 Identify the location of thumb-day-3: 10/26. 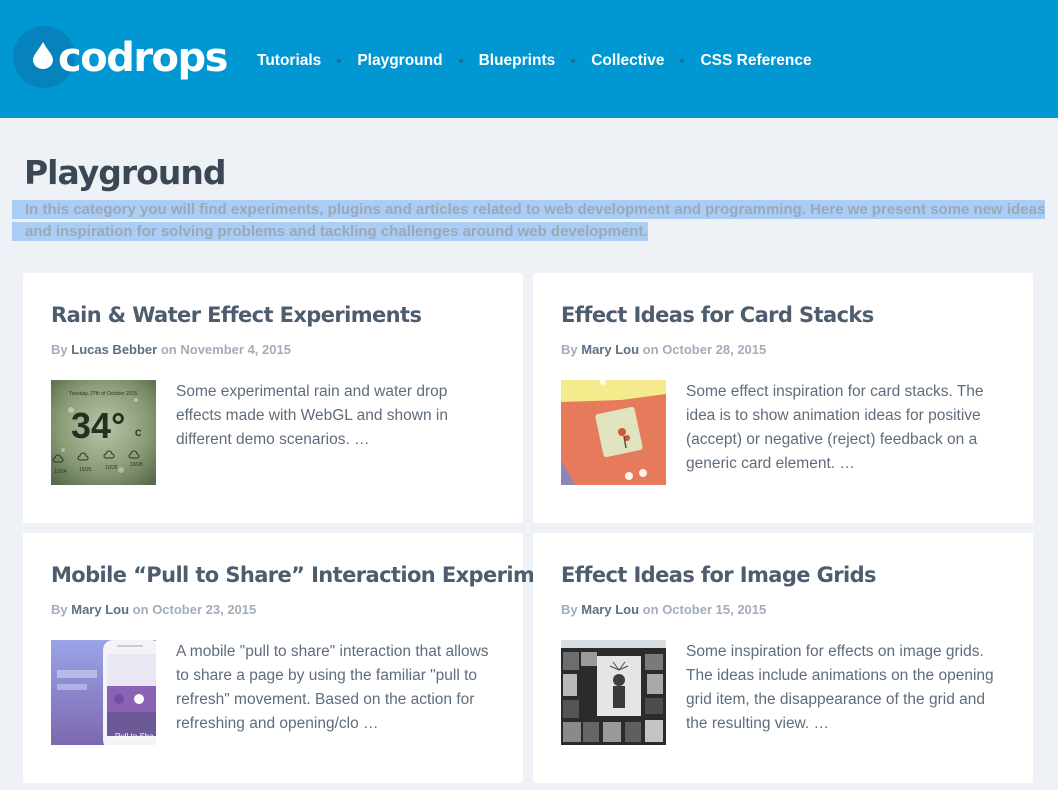
(111, 468).